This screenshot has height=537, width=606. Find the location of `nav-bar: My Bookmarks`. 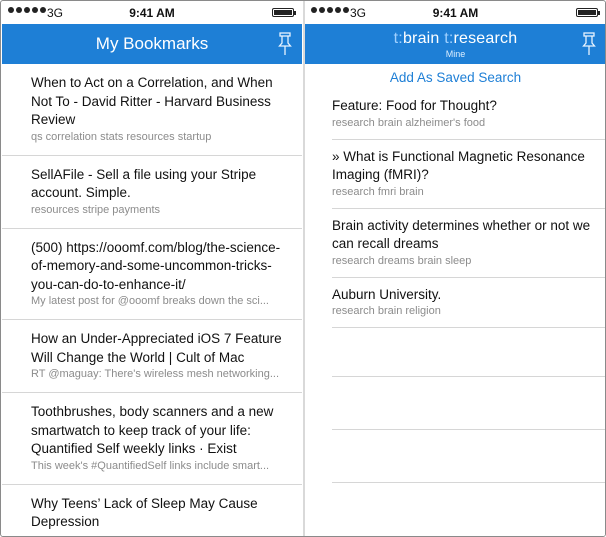

nav-bar: My Bookmarks is located at coordinates (152, 44).